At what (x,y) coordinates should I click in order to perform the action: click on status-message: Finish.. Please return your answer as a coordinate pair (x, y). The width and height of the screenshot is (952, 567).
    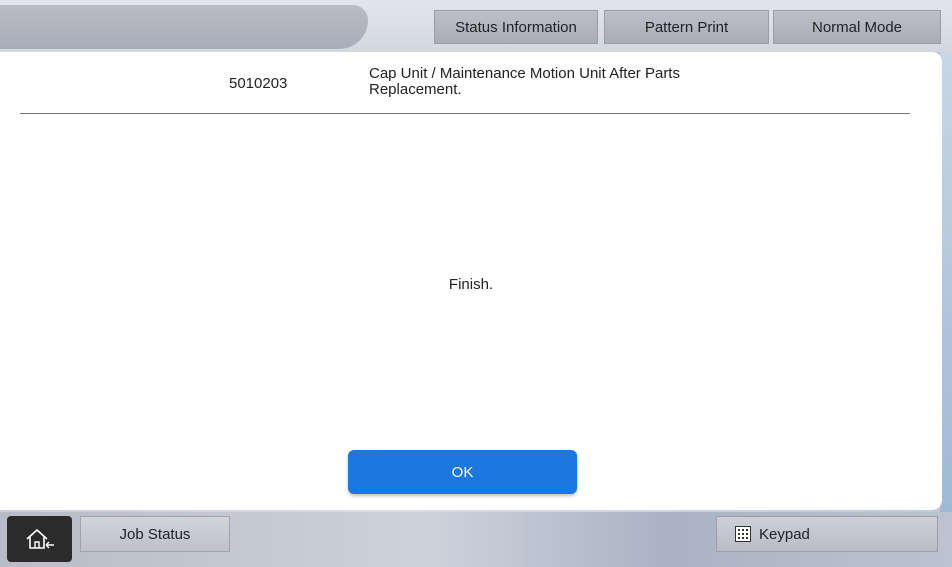
    Looking at the image, I should click on (471, 284).